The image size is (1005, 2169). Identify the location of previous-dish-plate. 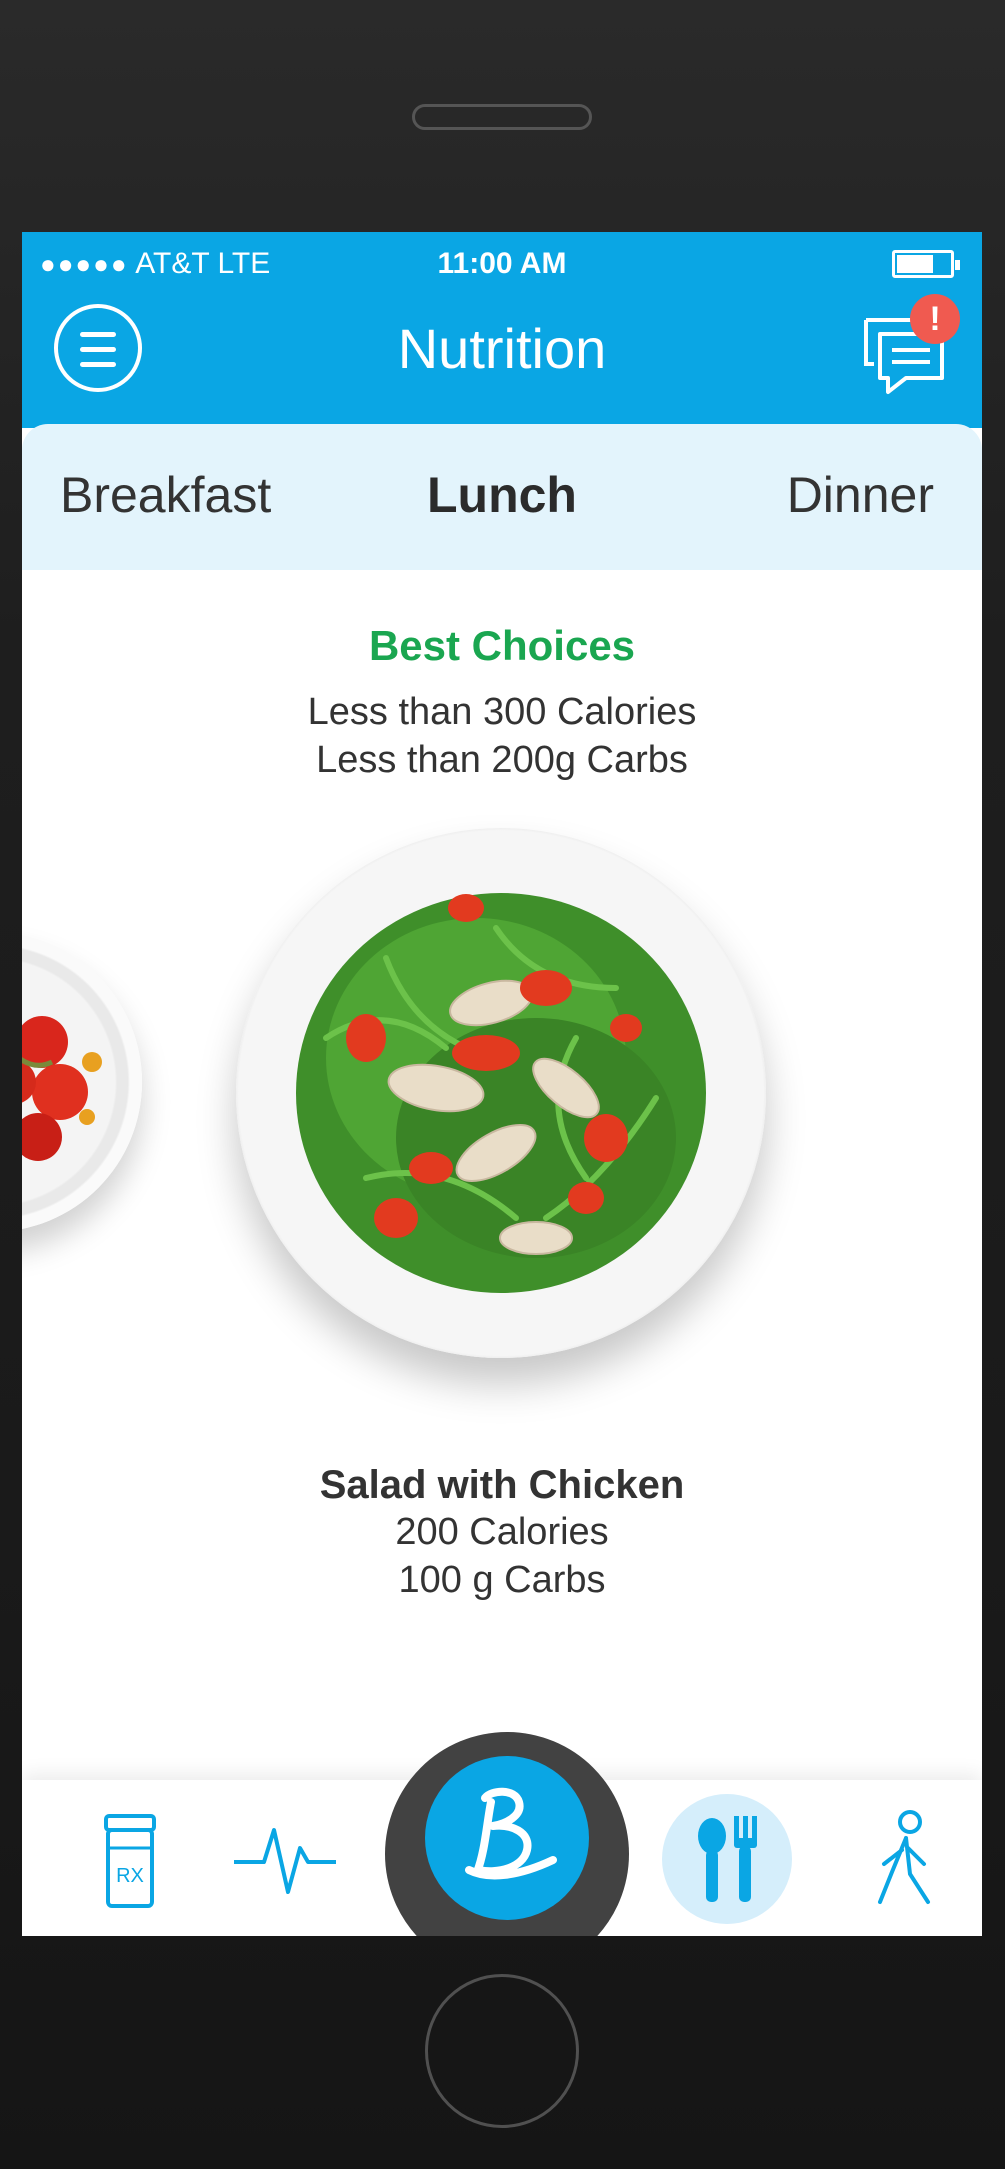
(82, 1082).